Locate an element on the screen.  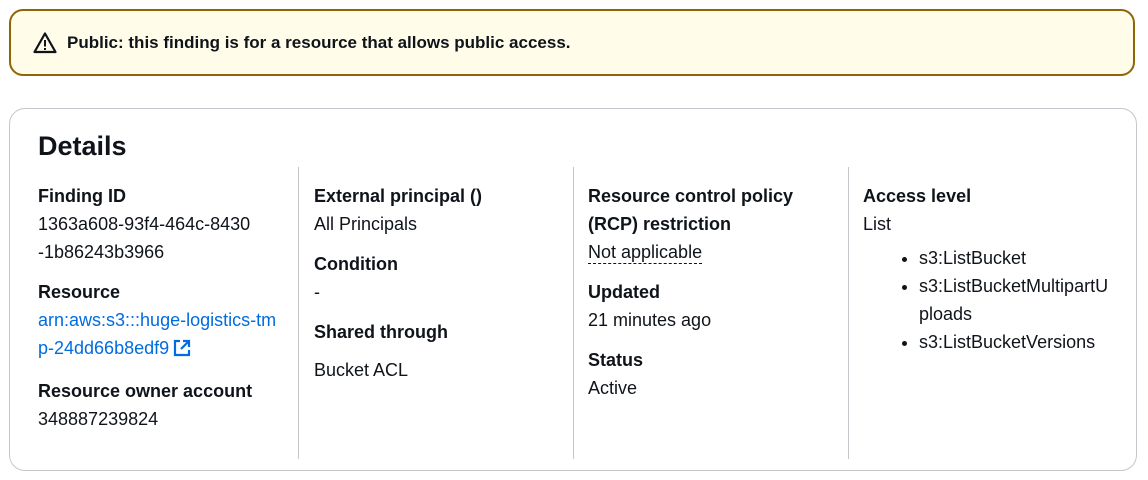
condition-value: - is located at coordinates (317, 292).